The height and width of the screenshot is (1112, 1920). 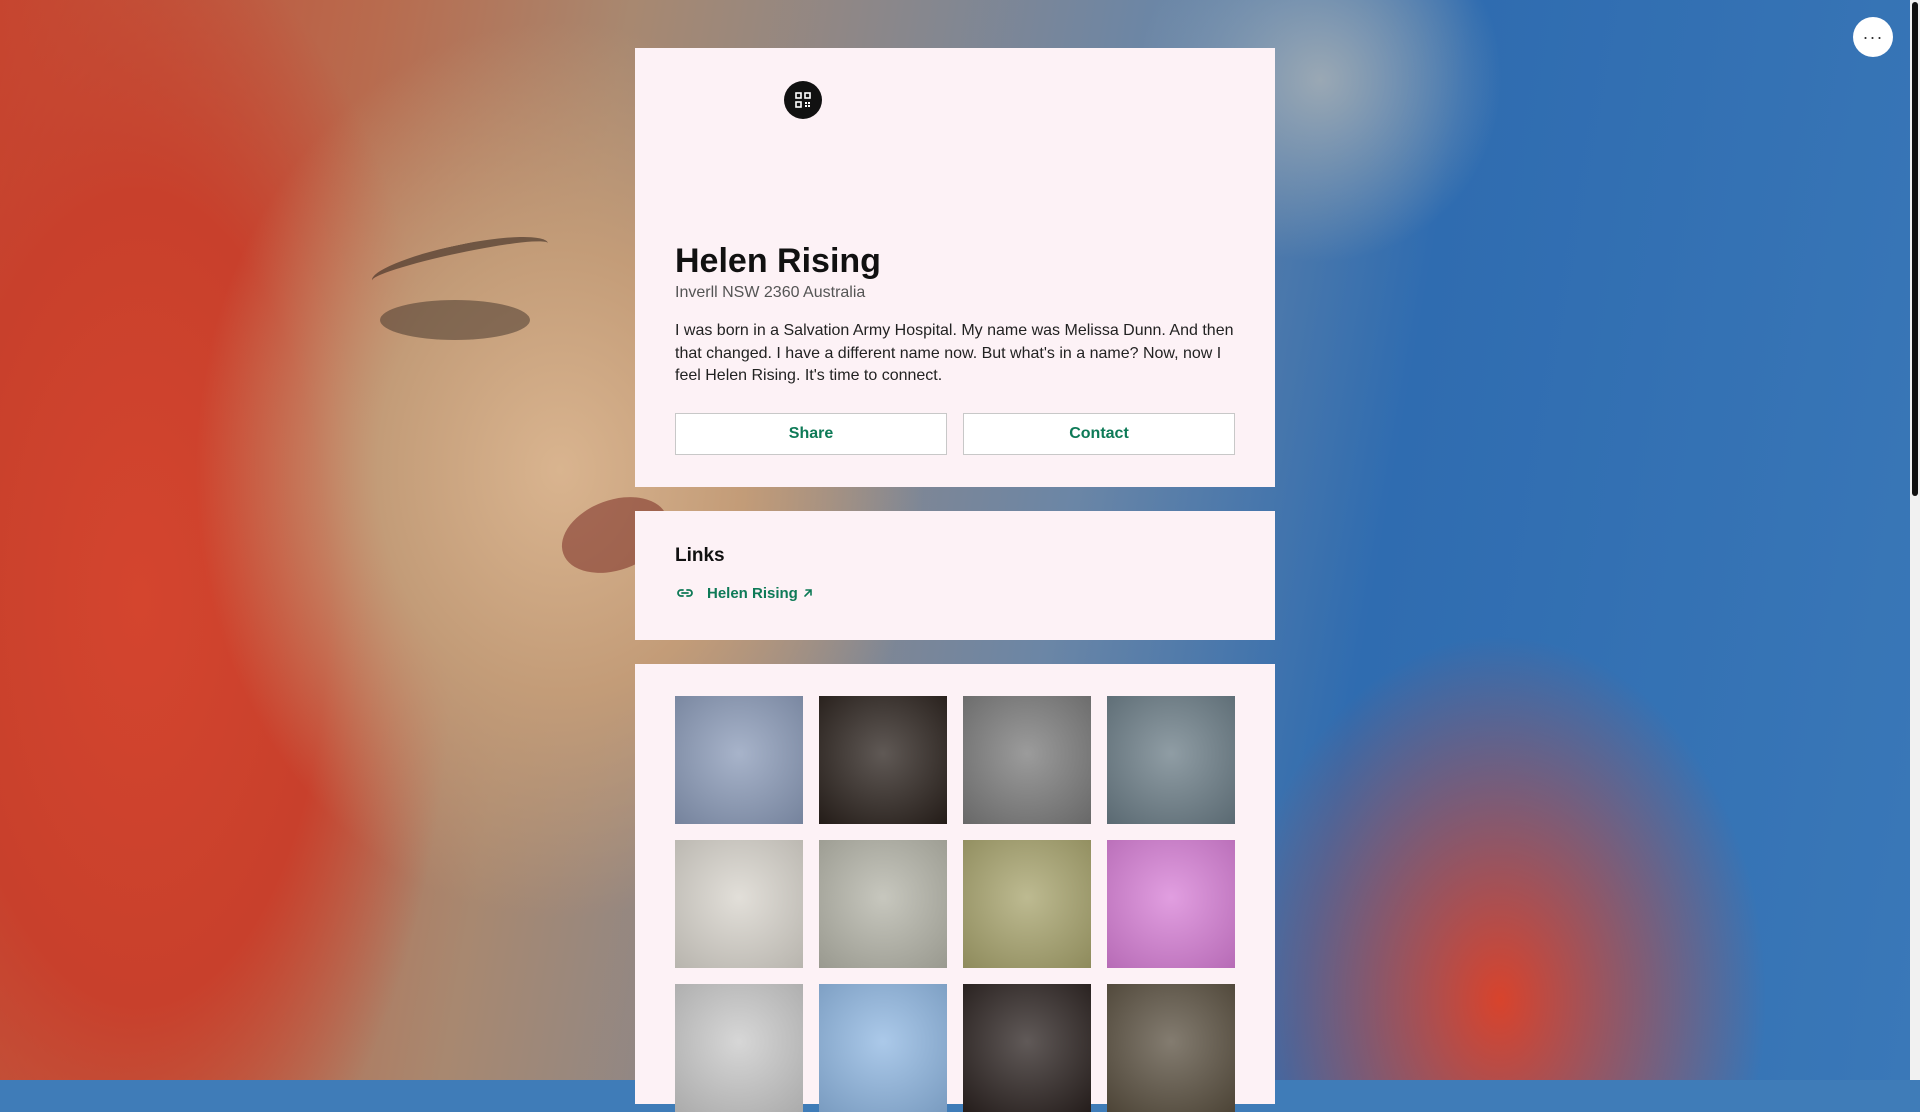 I want to click on gallery-image-blue-sky-landscape, so click(x=883, y=1048).